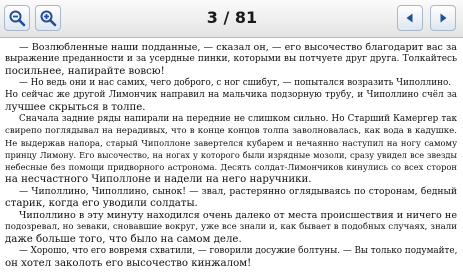 This screenshot has width=463, height=278. I want to click on previous-page-button, so click(410, 18).